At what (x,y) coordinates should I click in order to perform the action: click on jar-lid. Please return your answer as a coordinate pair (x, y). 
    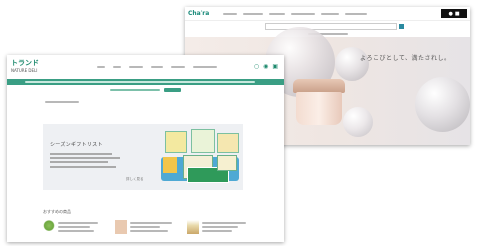
    Looking at the image, I should click on (319, 86).